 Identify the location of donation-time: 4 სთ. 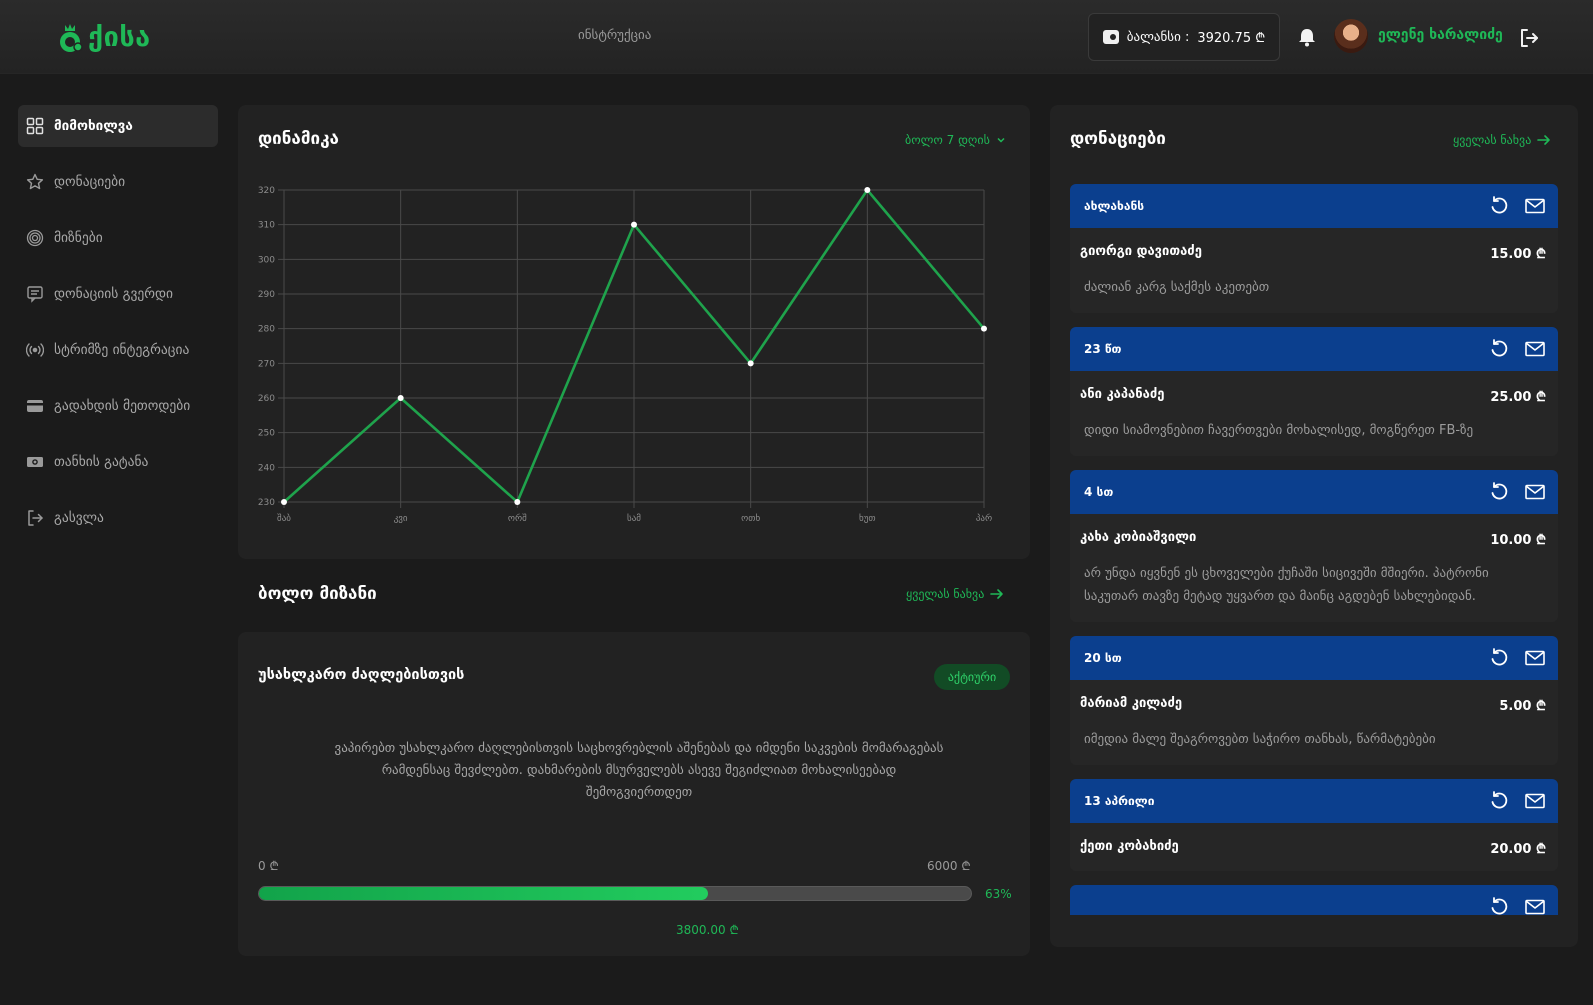
(1099, 492).